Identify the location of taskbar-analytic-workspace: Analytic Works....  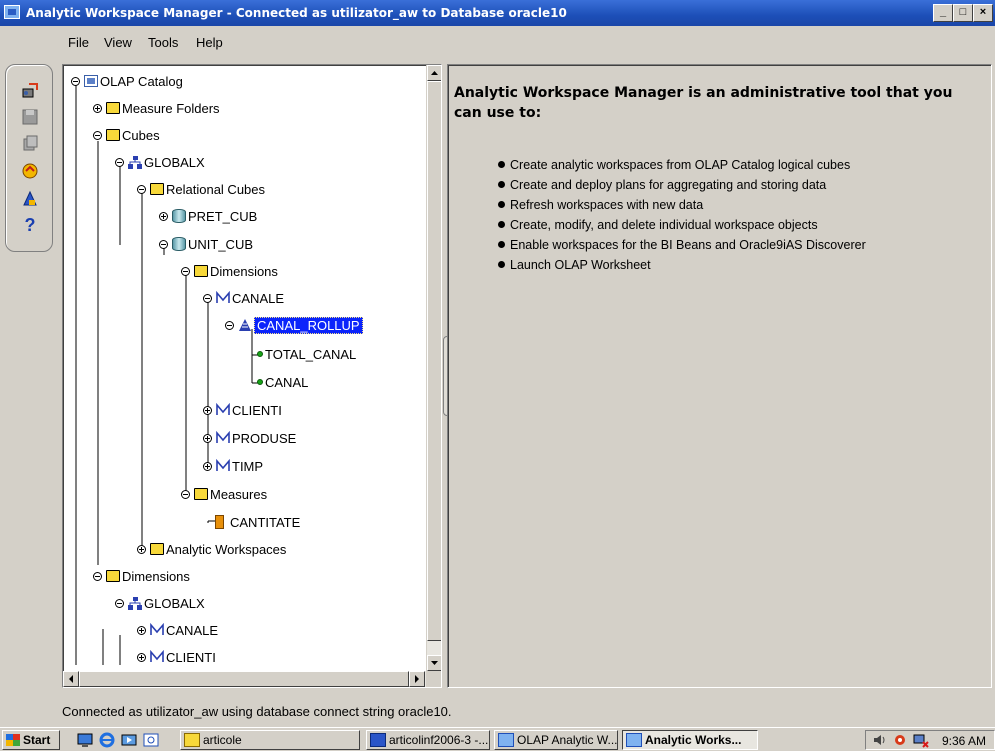
(690, 740).